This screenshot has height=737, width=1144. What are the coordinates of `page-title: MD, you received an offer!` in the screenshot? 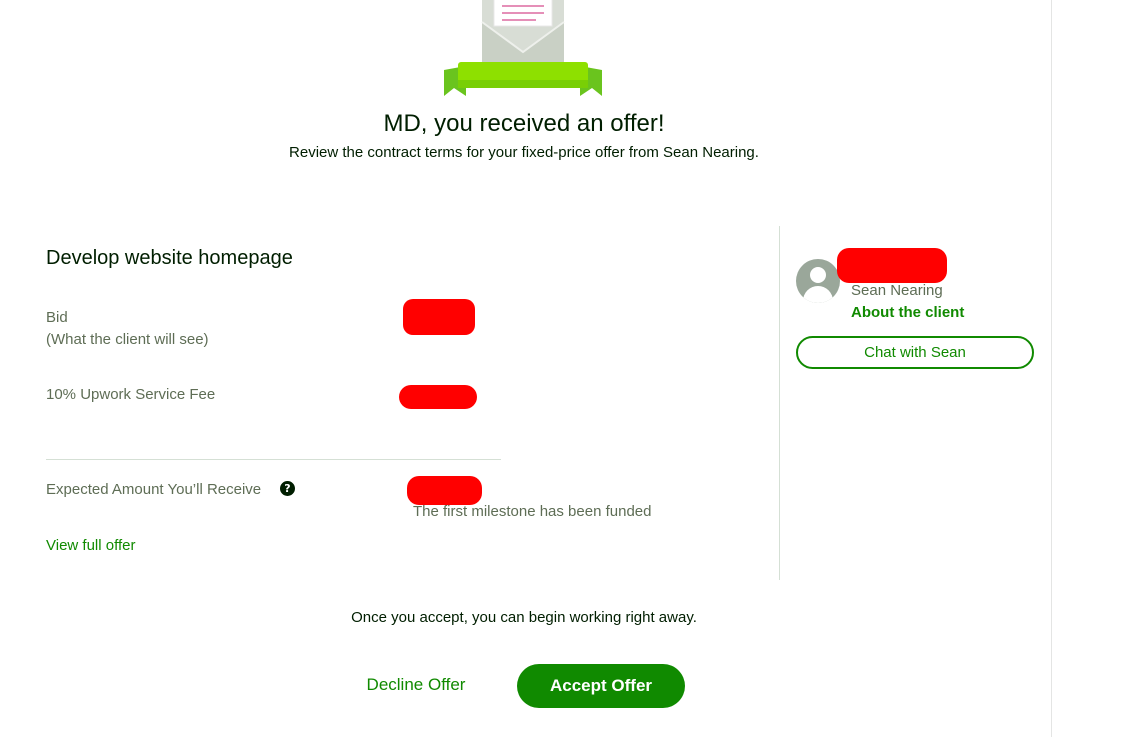 It's located at (524, 123).